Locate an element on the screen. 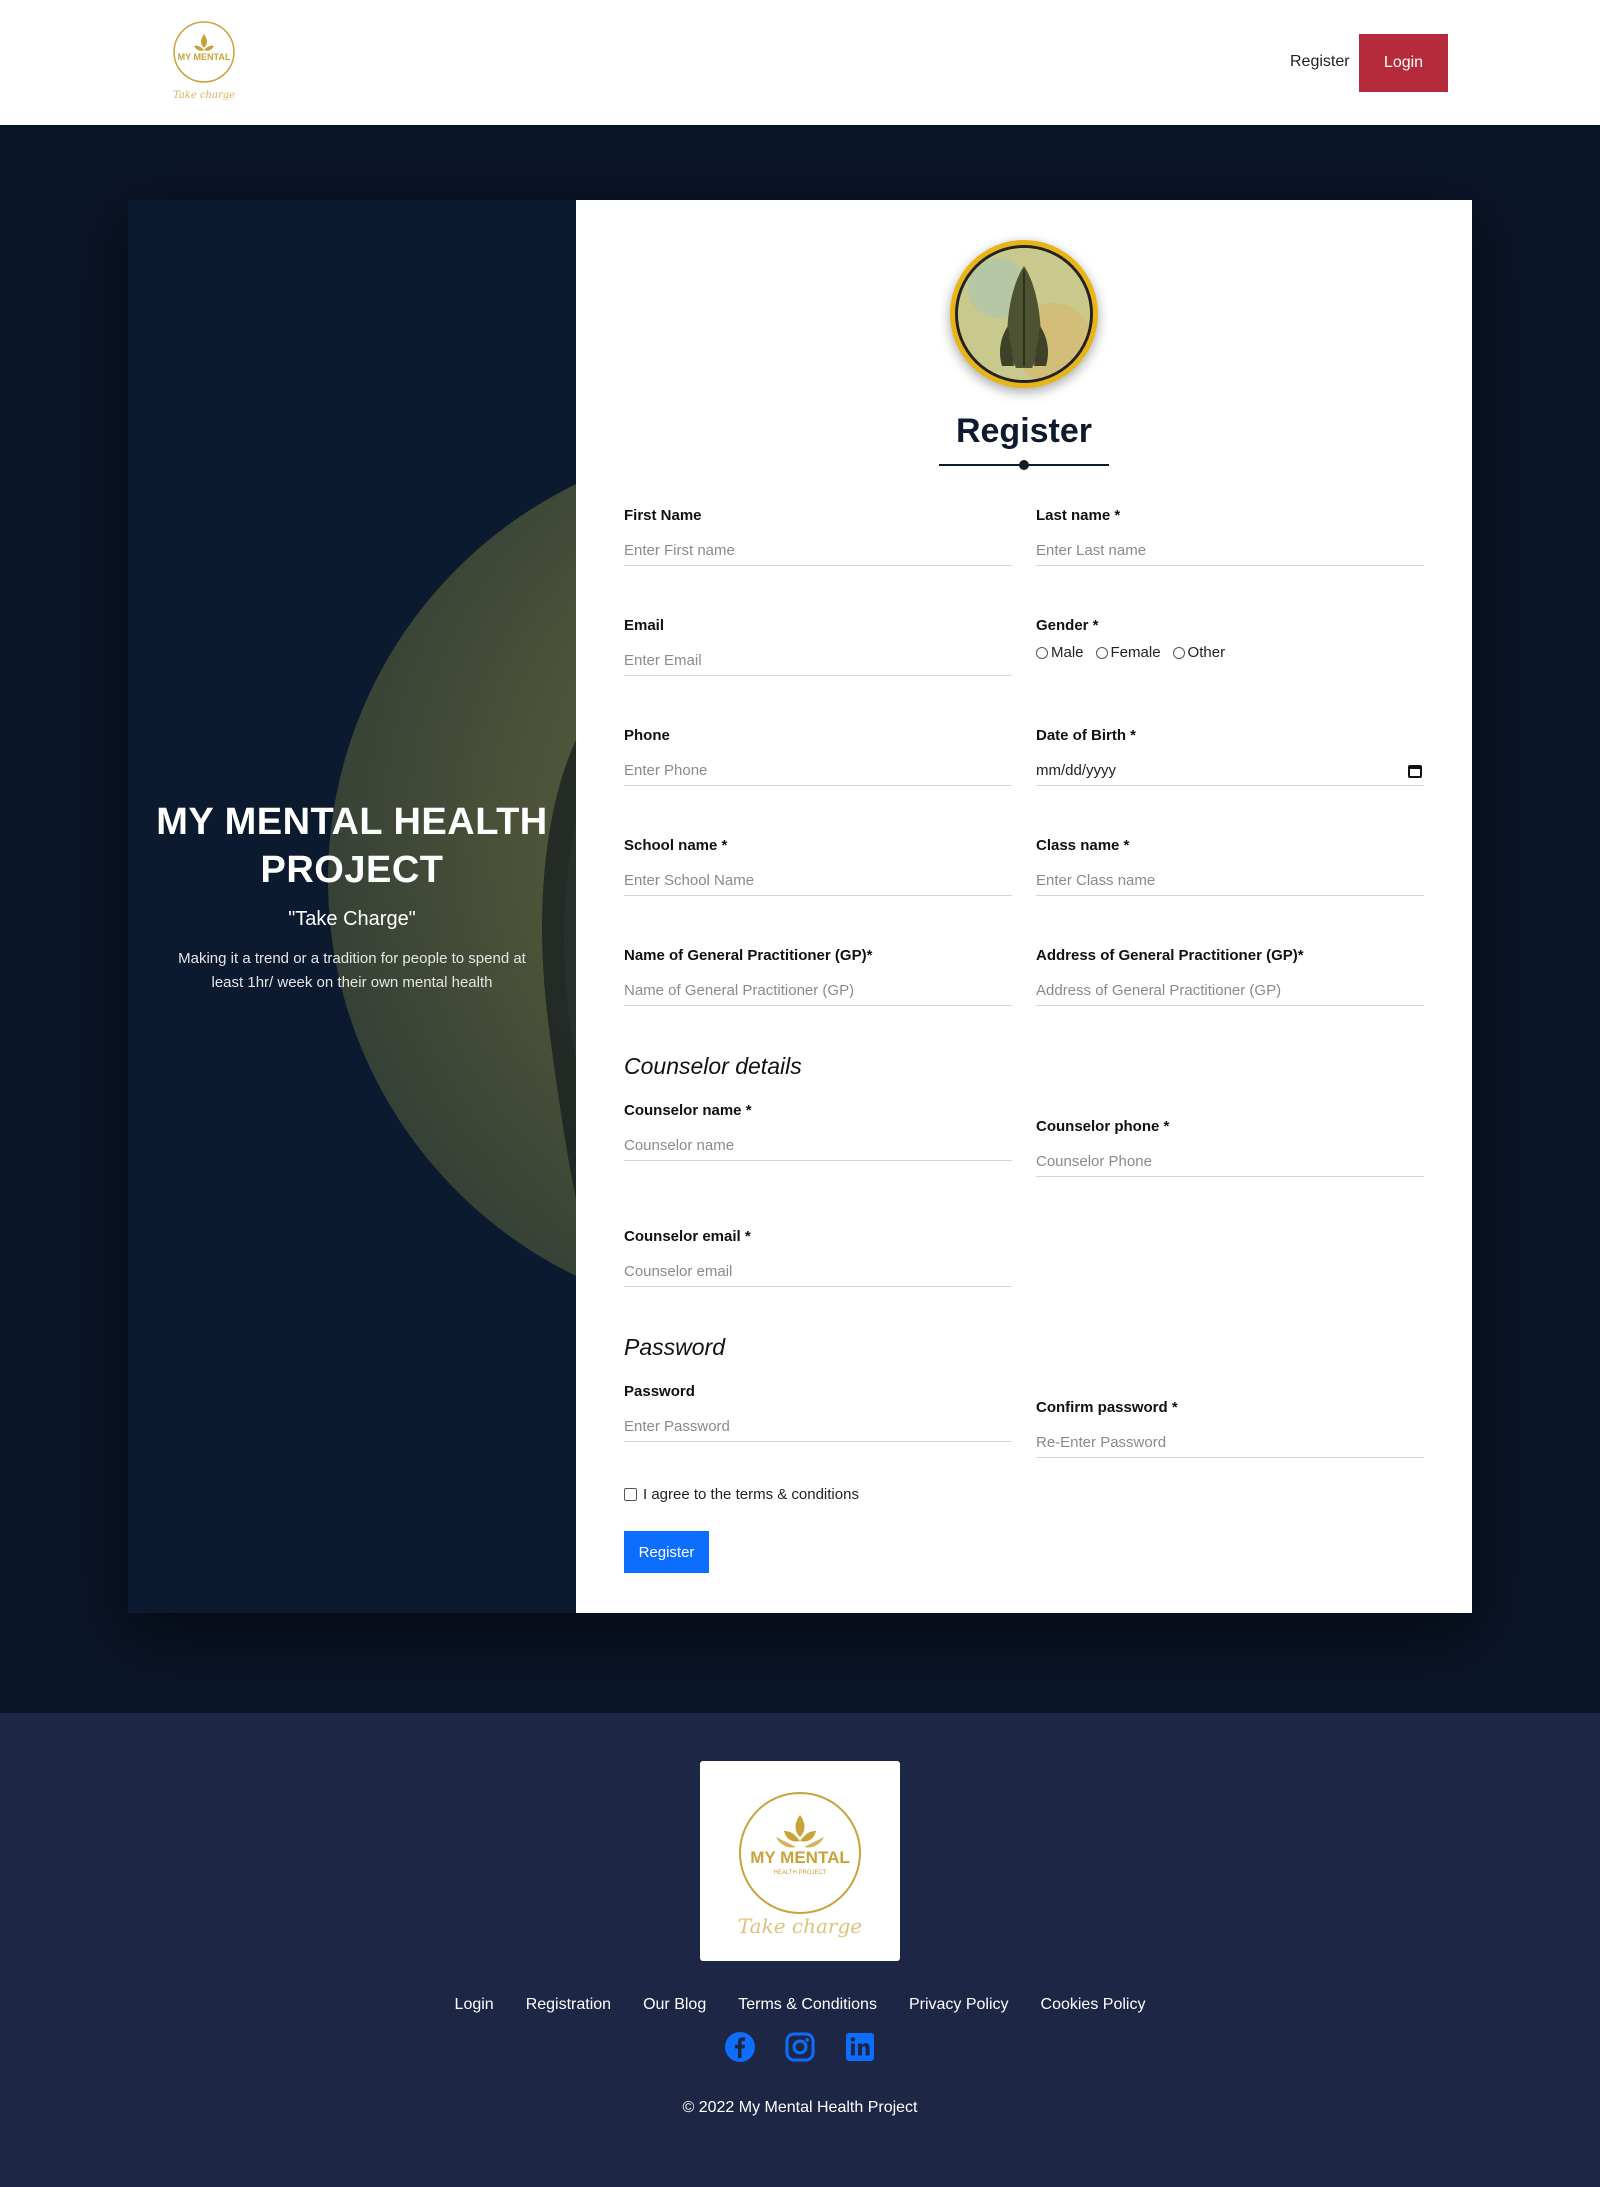 The height and width of the screenshot is (2187, 1600). gp-address-field: Address of General Practitioner (GP)* is located at coordinates (1230, 976).